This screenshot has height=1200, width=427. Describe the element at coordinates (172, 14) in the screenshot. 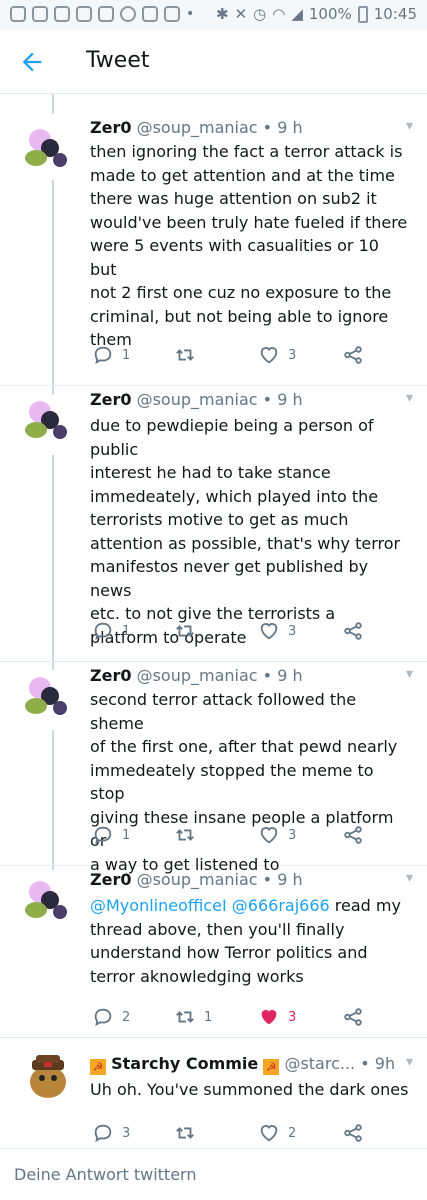

I see `youtube-icon` at that location.